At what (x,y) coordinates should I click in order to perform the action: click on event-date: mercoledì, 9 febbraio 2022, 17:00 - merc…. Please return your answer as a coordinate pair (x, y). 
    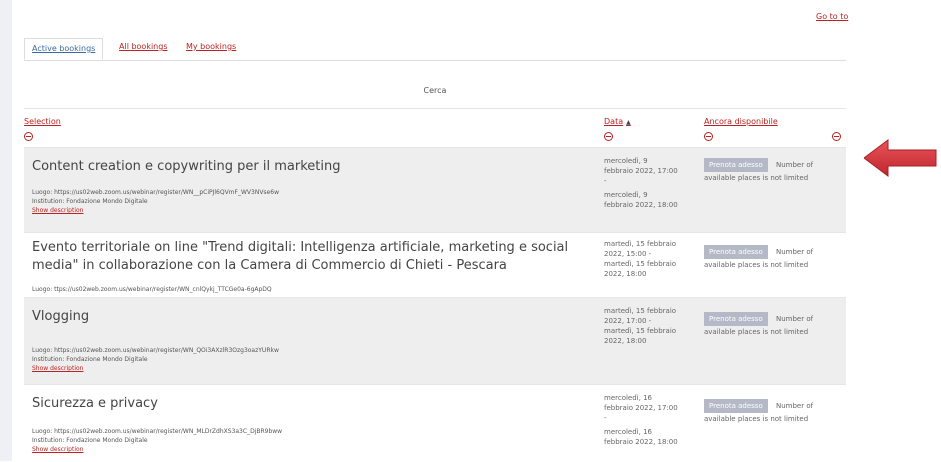
    Looking at the image, I should click on (648, 183).